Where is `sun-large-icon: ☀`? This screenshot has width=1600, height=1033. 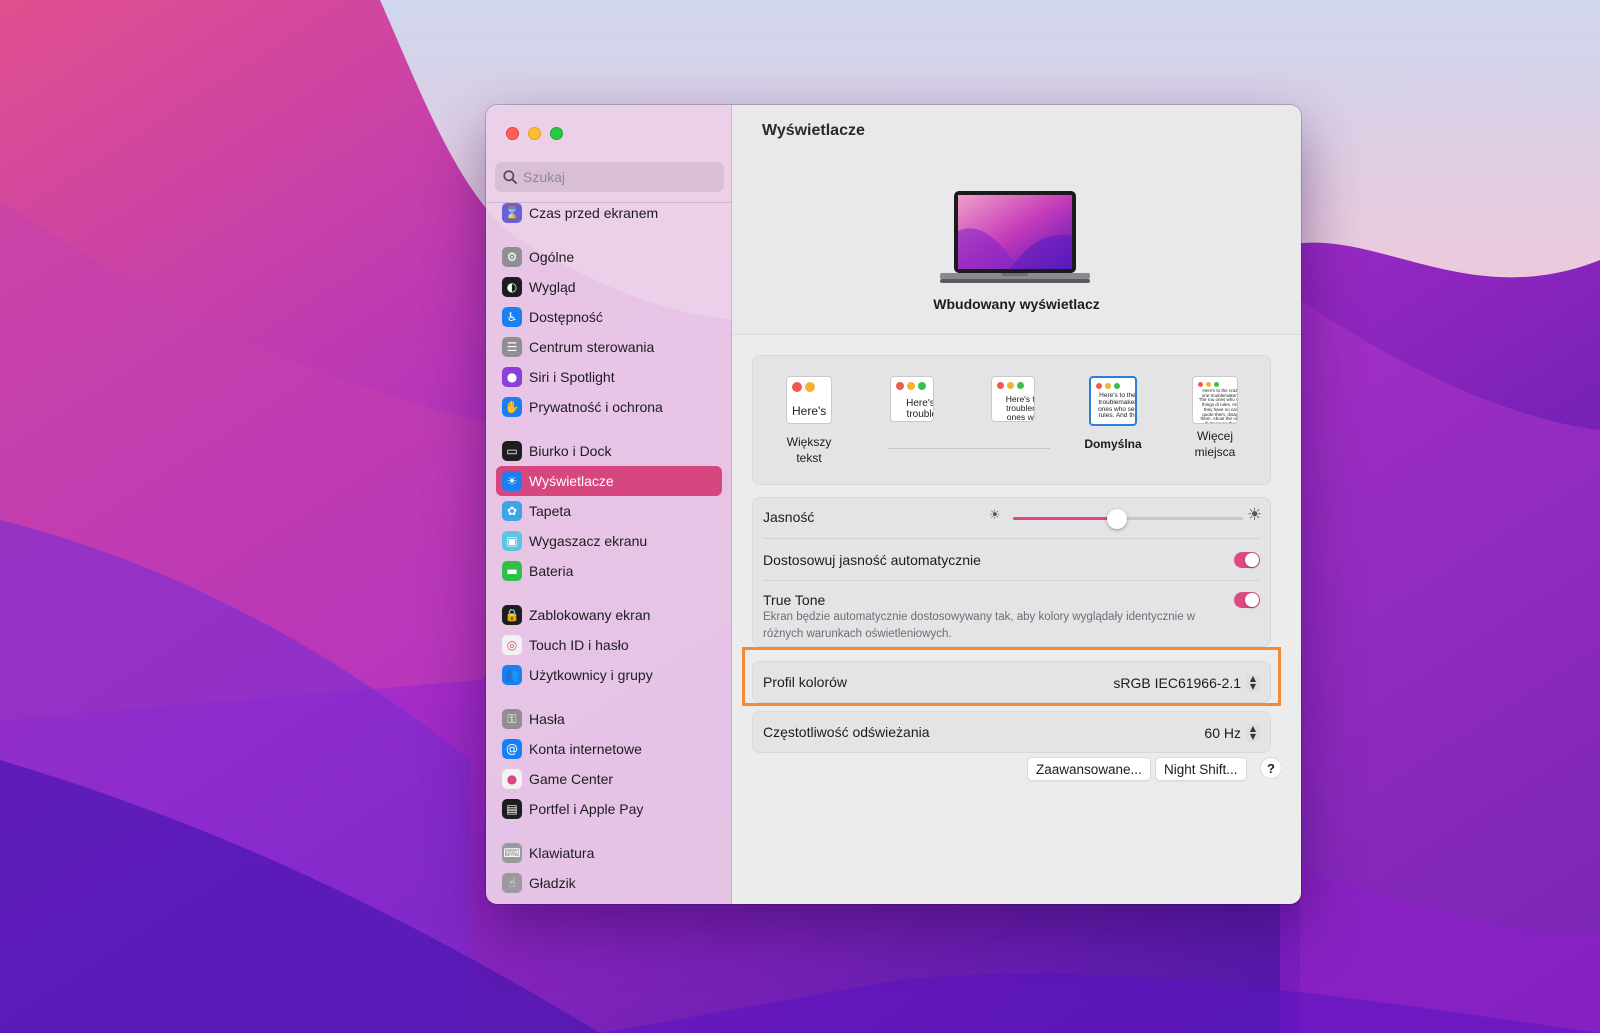 sun-large-icon: ☀ is located at coordinates (1255, 515).